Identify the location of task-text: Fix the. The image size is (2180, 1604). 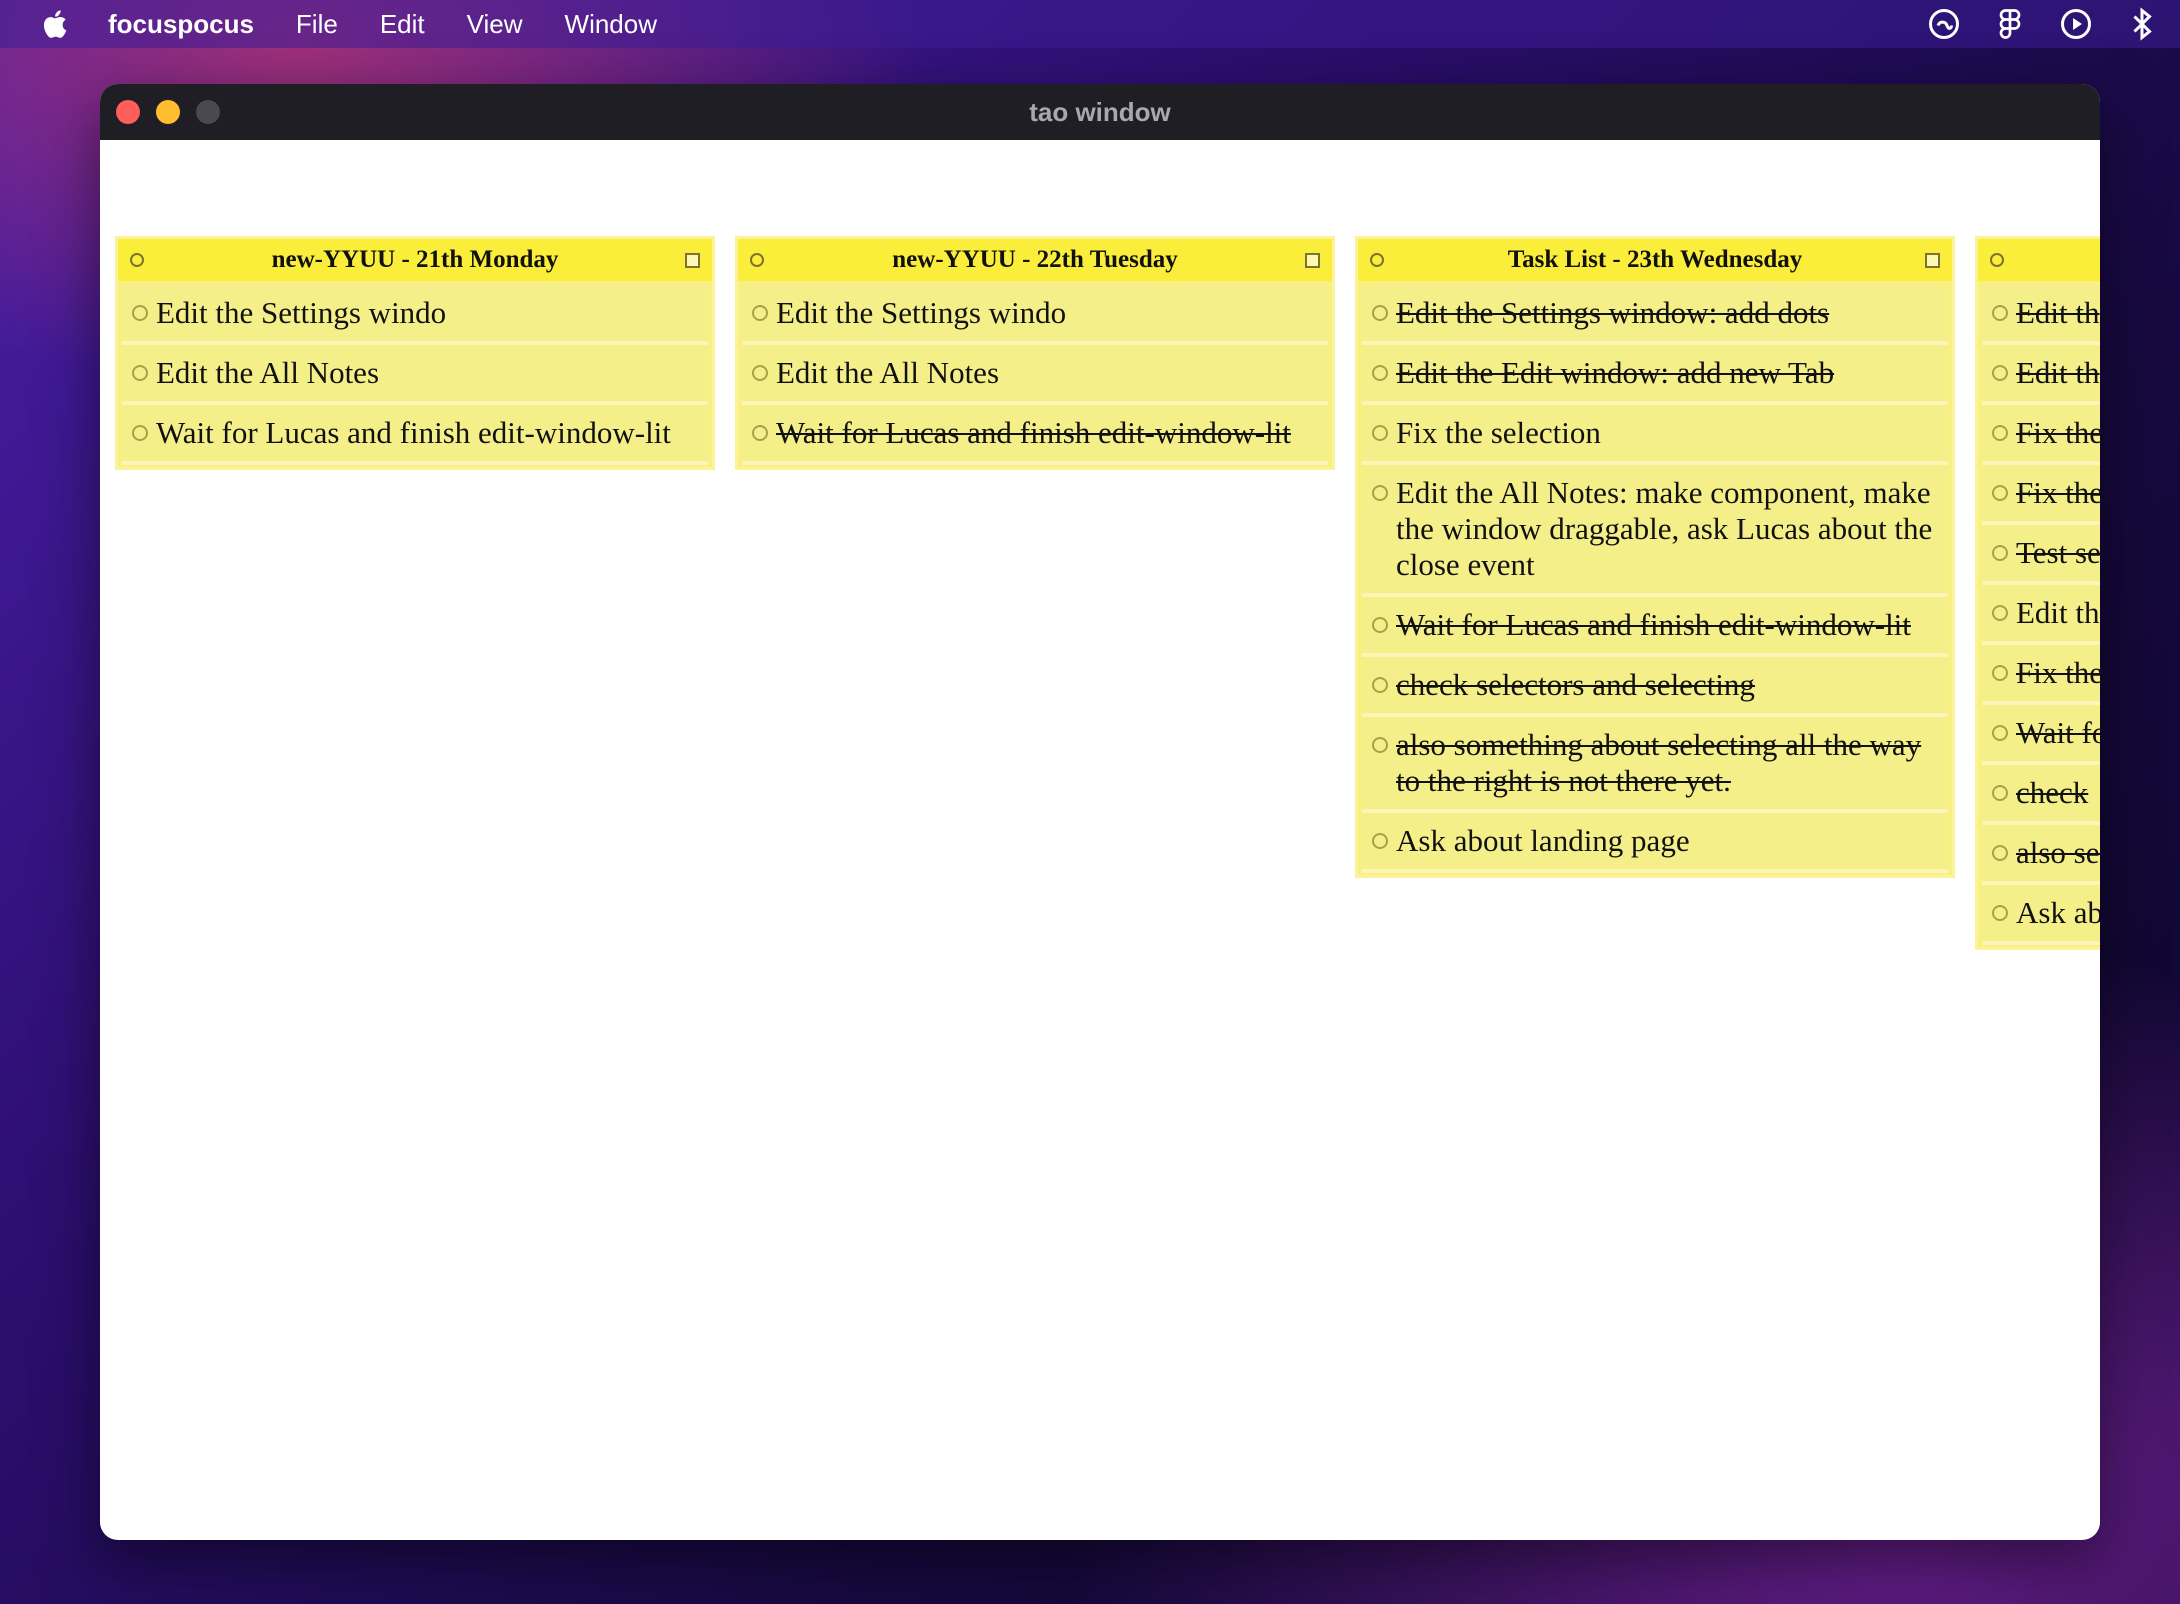
(2058, 432).